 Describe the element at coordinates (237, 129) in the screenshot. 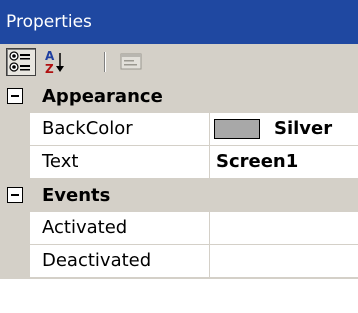

I see `color-swatch` at that location.